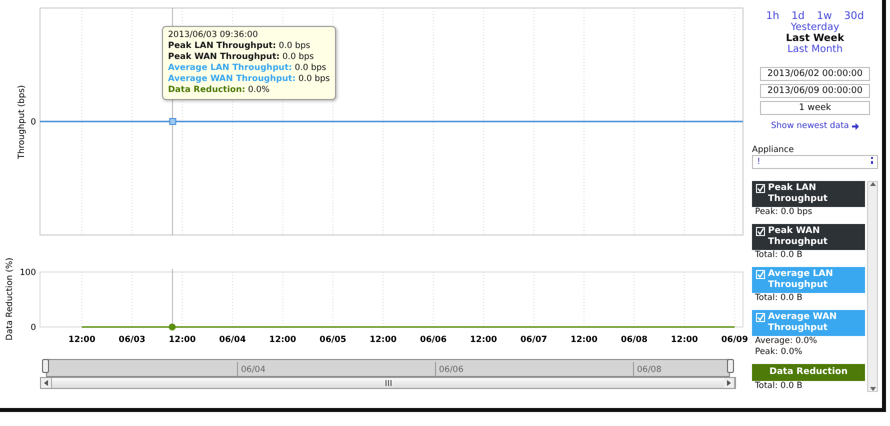 The height and width of the screenshot is (426, 890). What do you see at coordinates (810, 126) in the screenshot?
I see `newest-data-link: Show newest data` at bounding box center [810, 126].